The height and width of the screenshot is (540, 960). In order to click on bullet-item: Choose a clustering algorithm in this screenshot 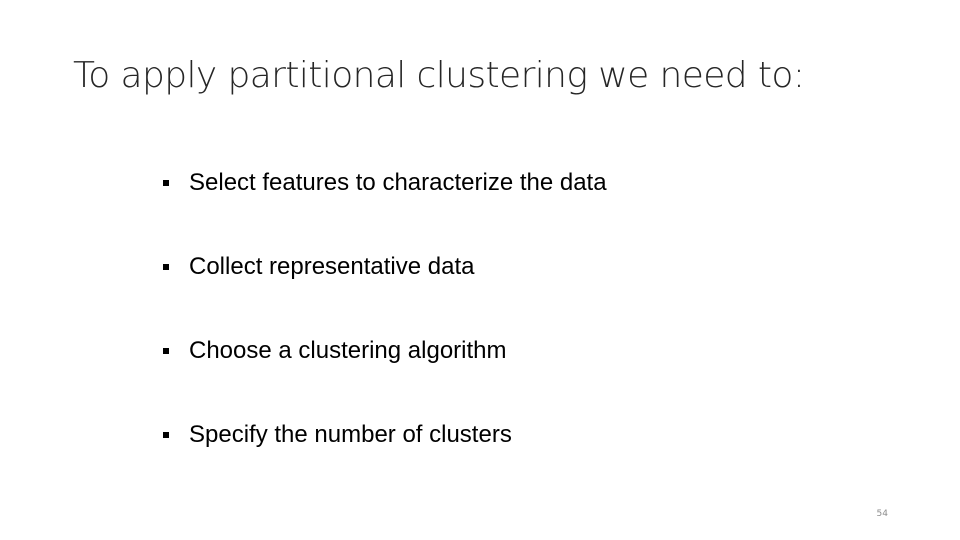, I will do `click(333, 351)`.